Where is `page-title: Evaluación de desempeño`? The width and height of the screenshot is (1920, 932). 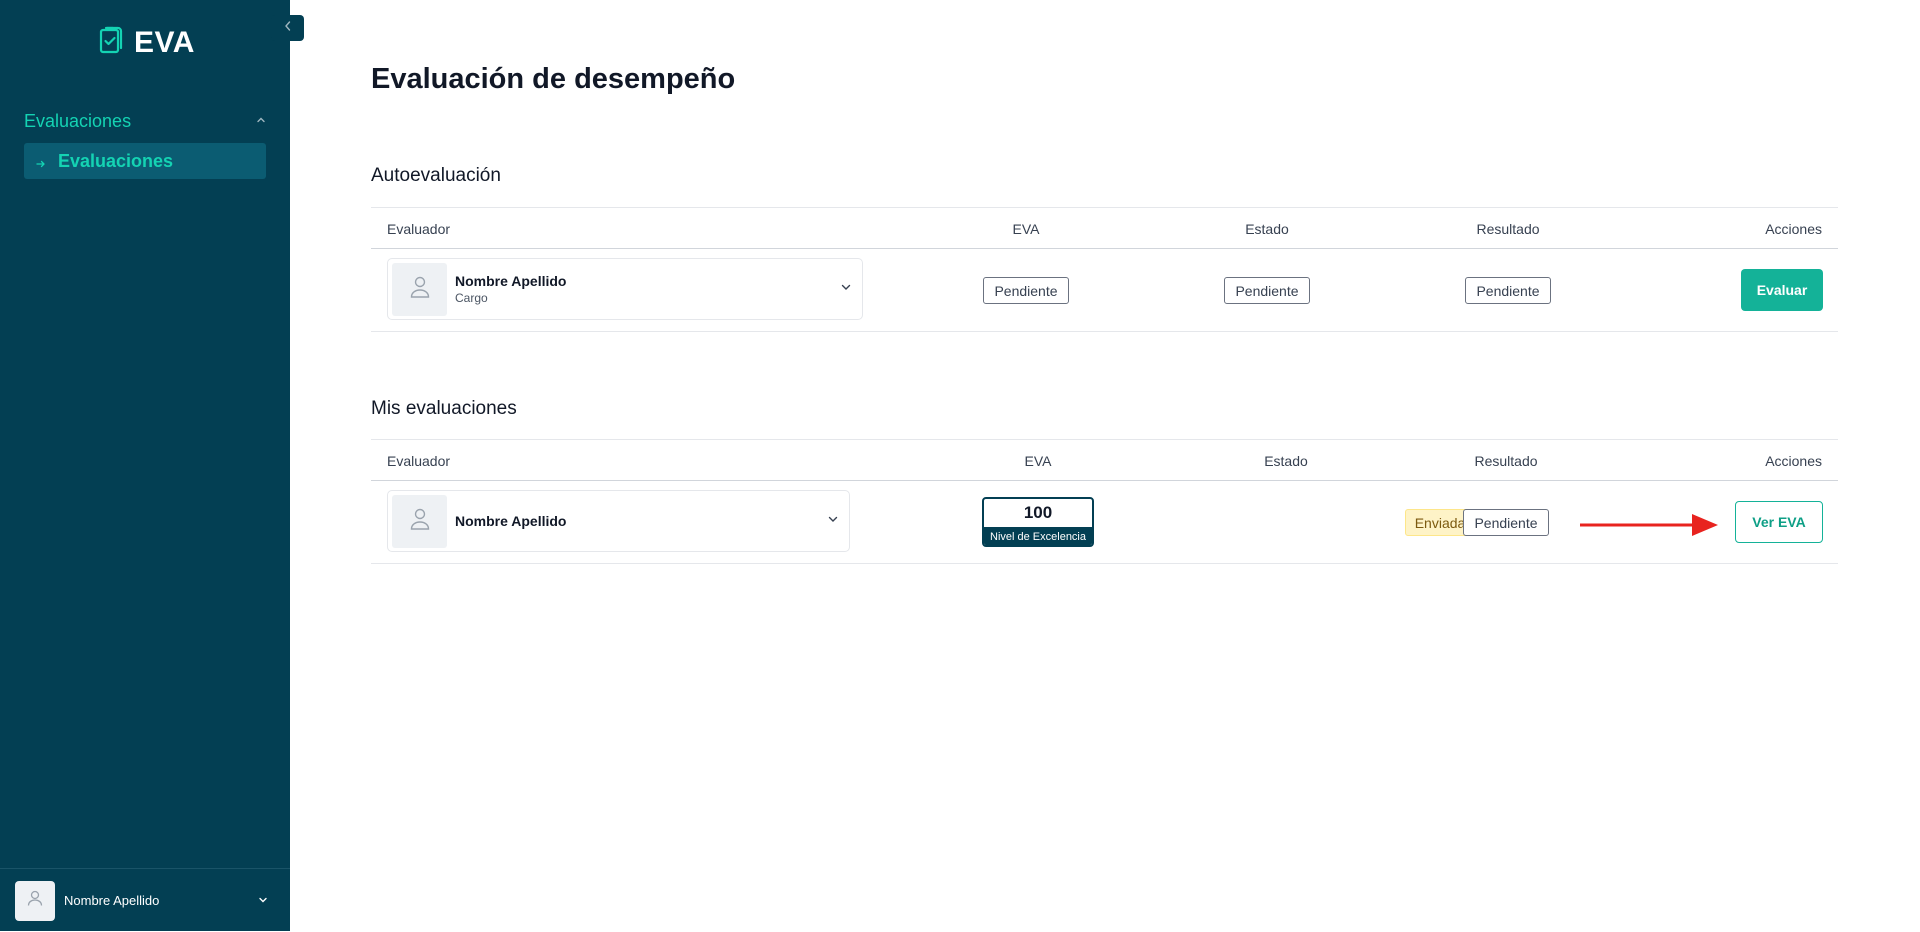 page-title: Evaluación de desempeño is located at coordinates (553, 79).